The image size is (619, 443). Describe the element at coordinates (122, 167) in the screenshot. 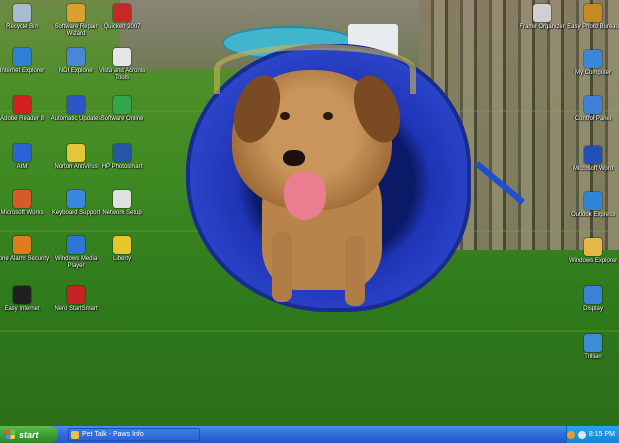

I see `desktop-icon-label: HP Photosmart` at that location.